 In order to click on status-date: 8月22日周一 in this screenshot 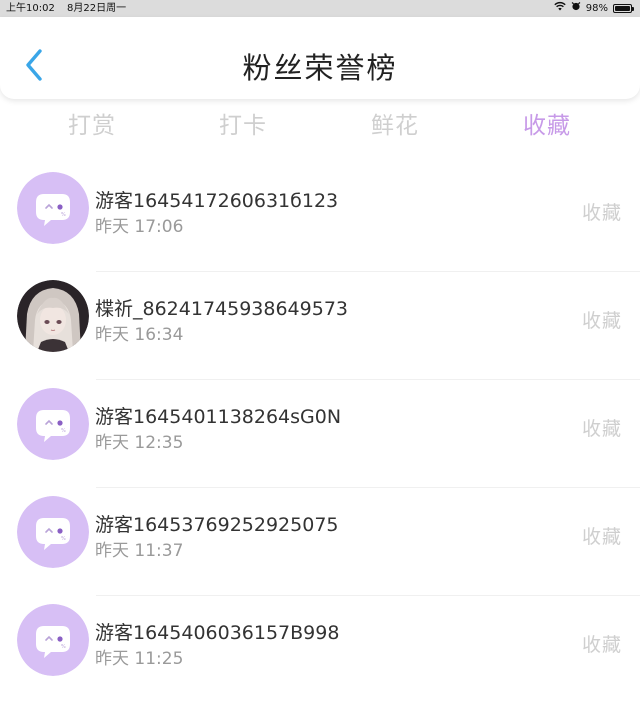, I will do `click(97, 8)`.